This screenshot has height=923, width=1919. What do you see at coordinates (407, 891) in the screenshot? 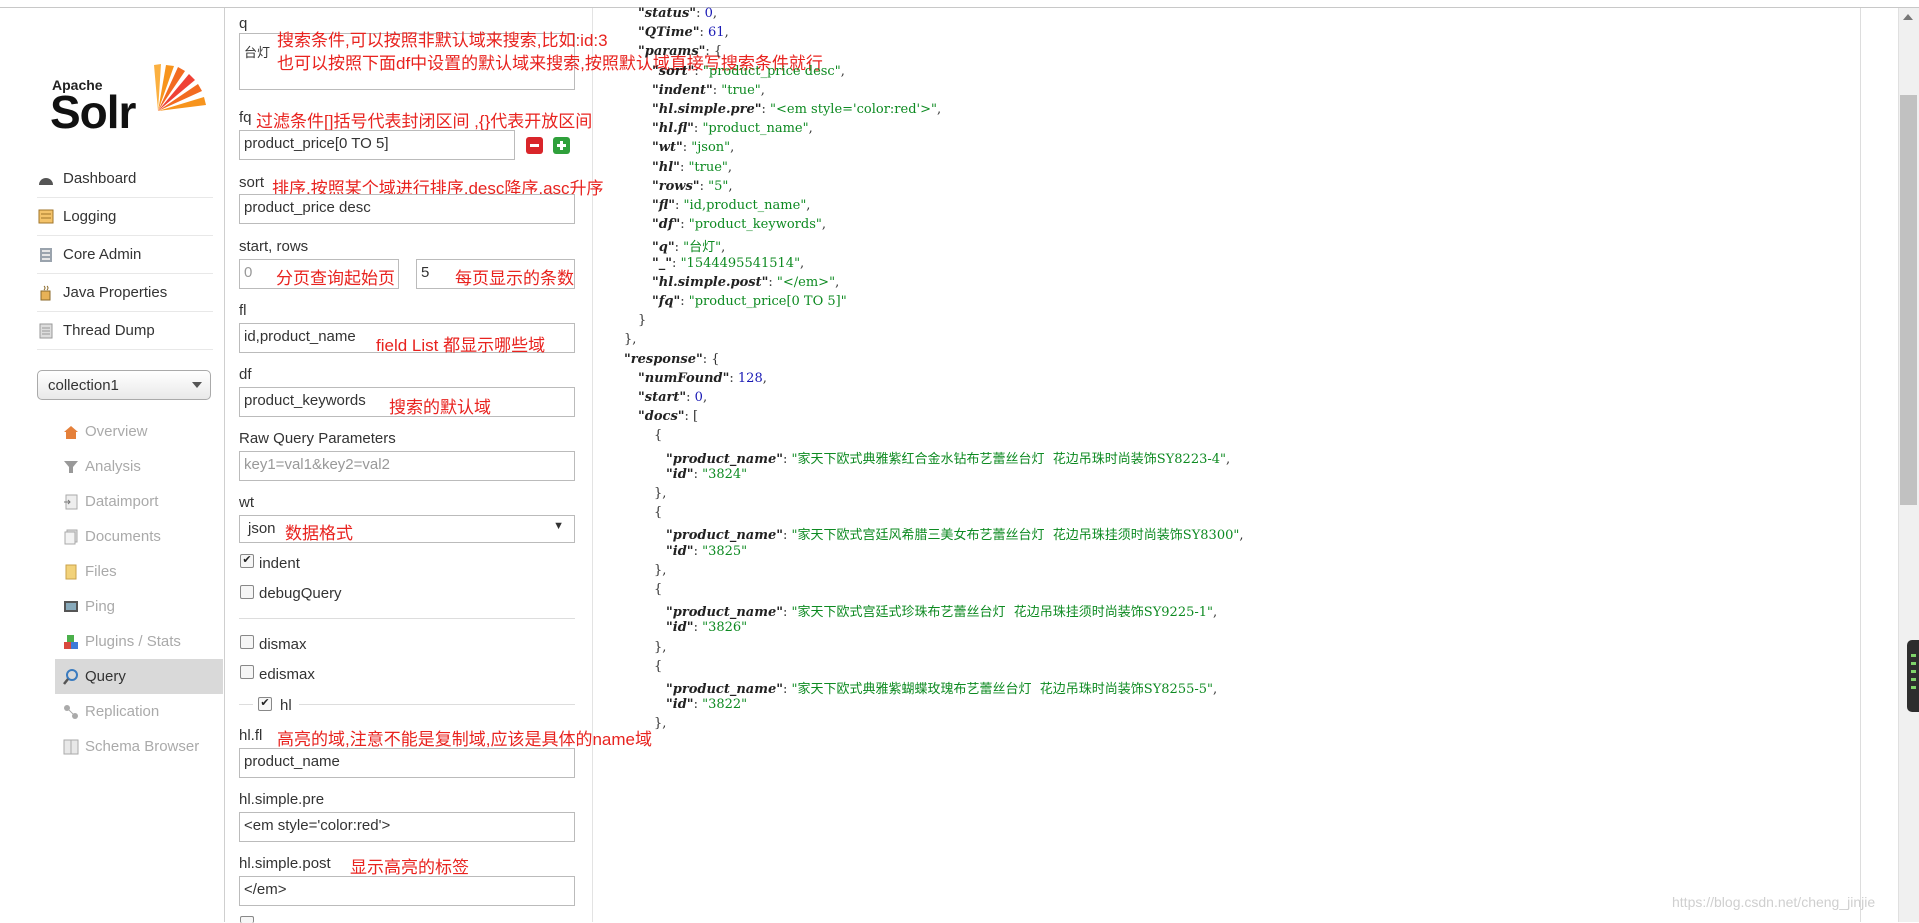
I see `hl-simple-post-input: </em>` at bounding box center [407, 891].